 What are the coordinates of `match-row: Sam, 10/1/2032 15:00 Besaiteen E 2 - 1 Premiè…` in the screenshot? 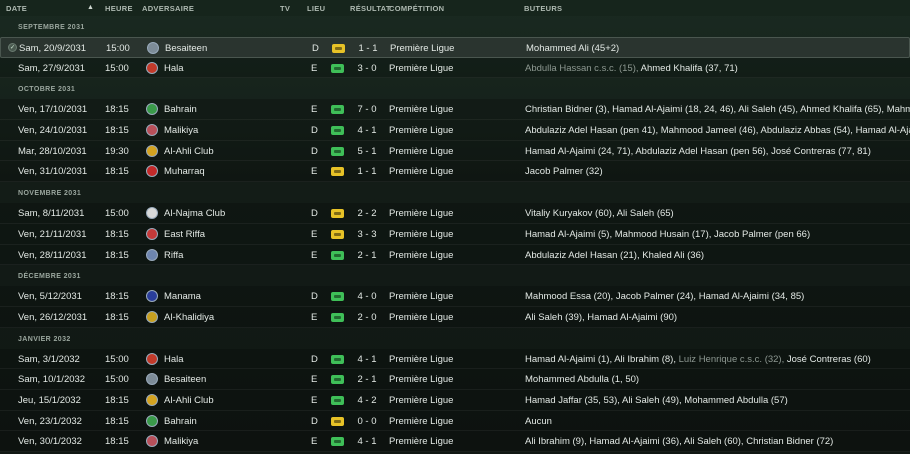 It's located at (455, 379).